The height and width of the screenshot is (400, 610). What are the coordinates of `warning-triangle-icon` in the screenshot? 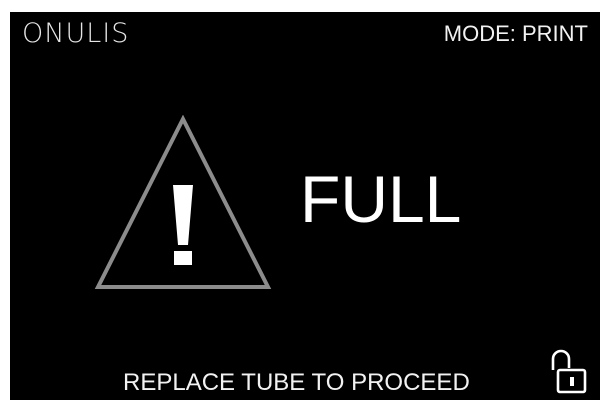 It's located at (183, 202).